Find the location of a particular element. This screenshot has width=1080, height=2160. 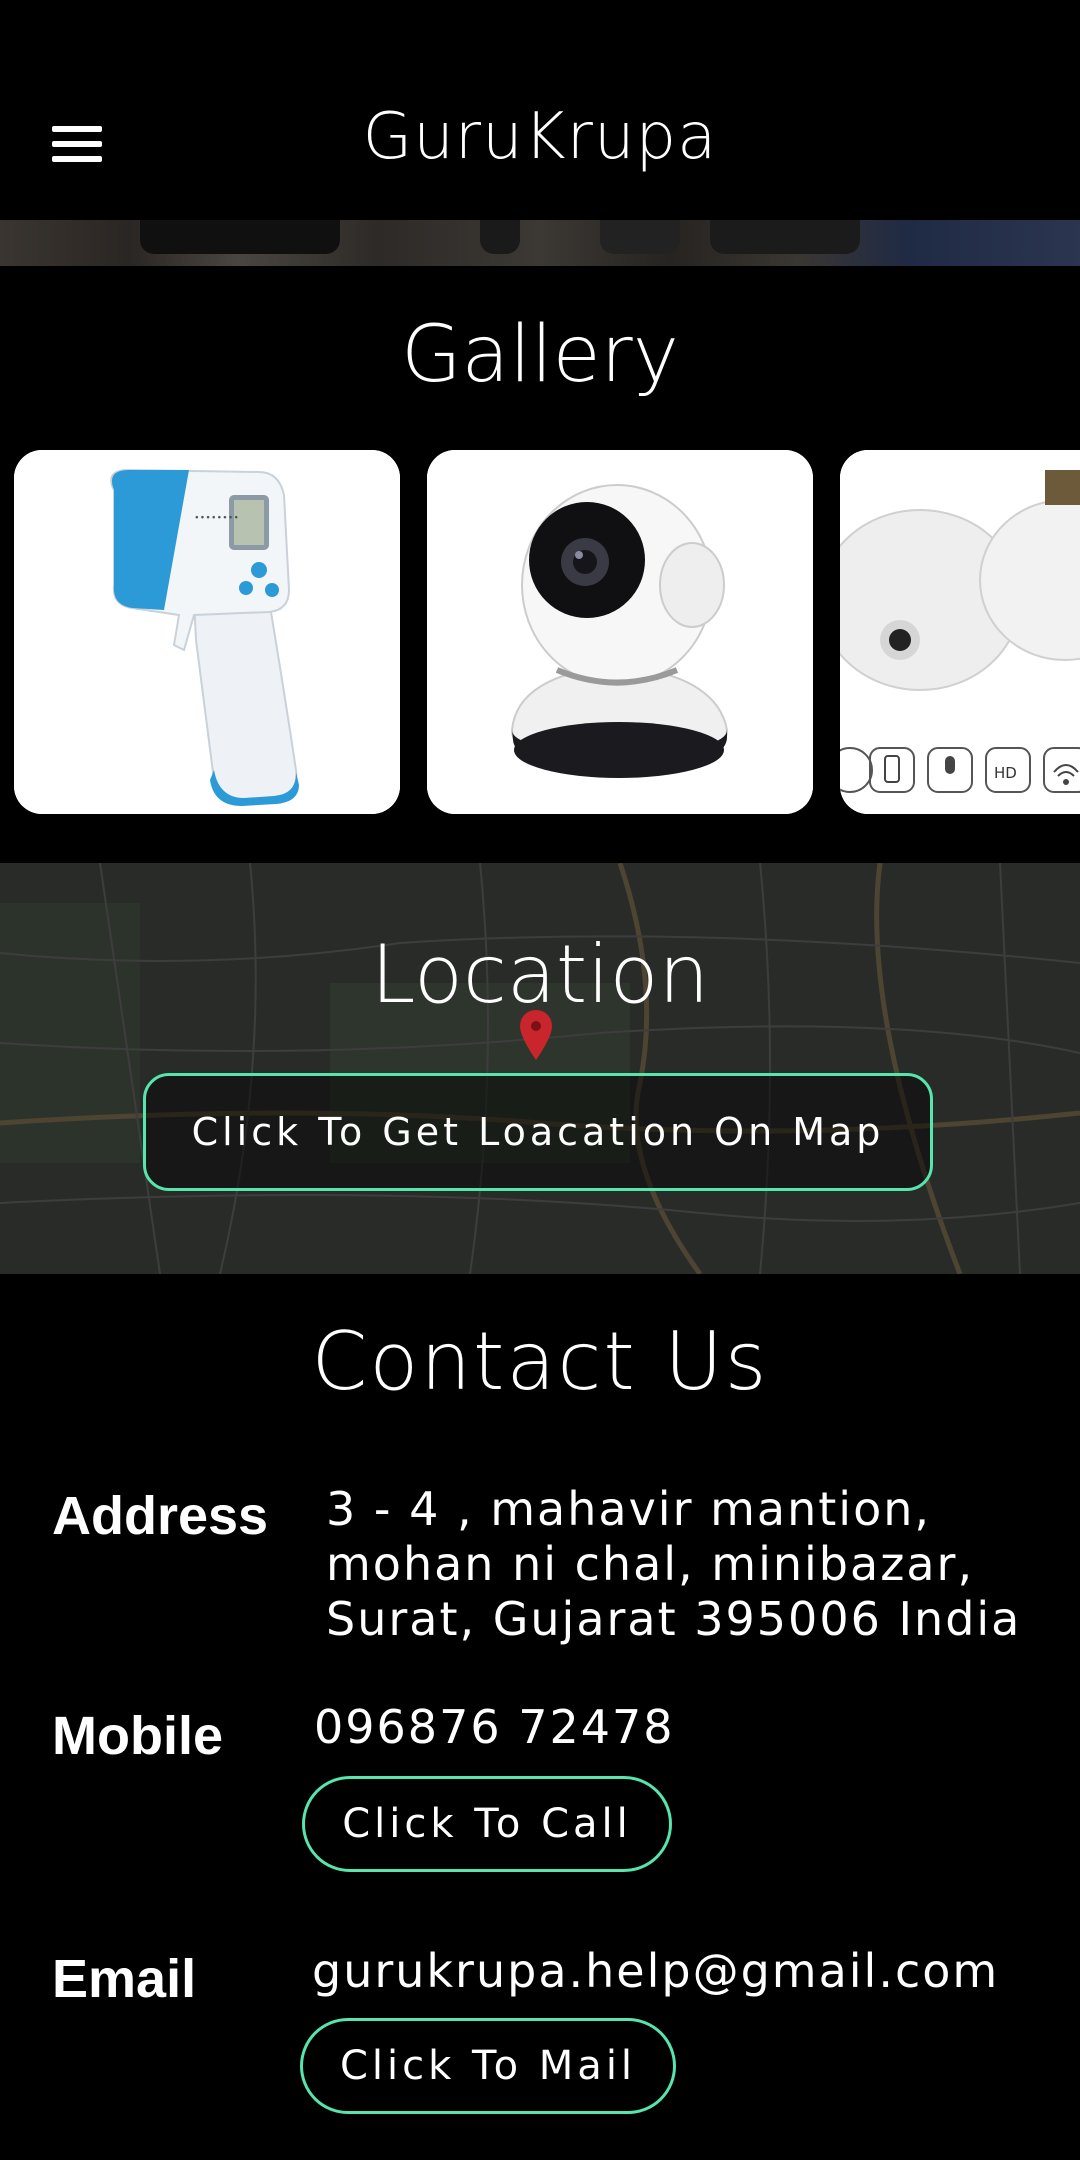

app-header: GuruKrupa is located at coordinates (540, 110).